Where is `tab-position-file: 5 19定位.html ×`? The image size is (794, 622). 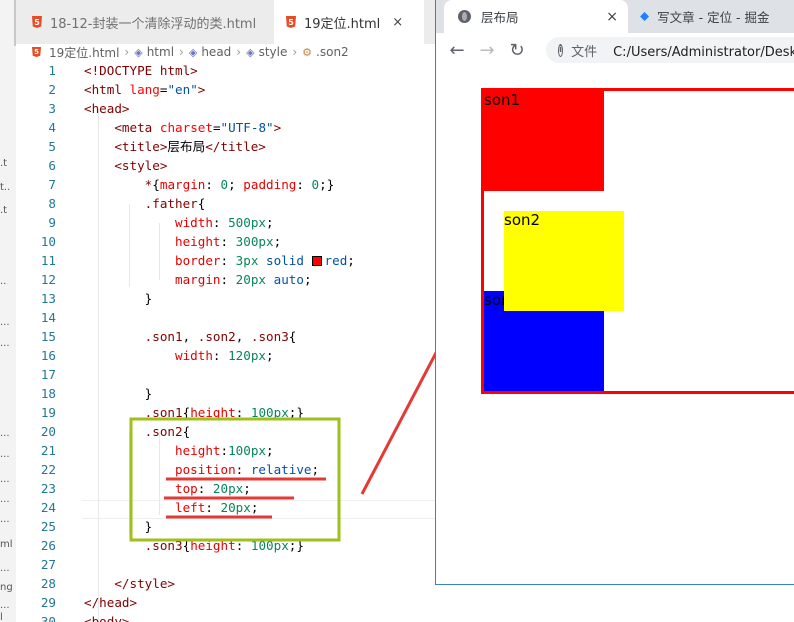
tab-position-file: 5 19定位.html × is located at coordinates (349, 22).